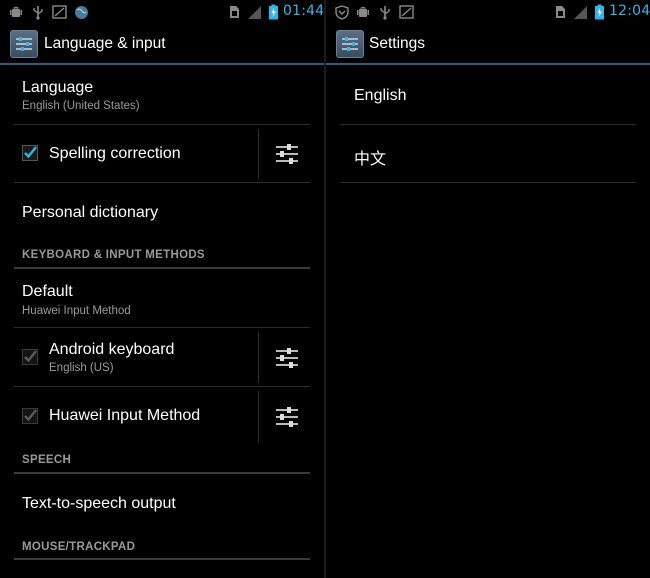  What do you see at coordinates (287, 417) in the screenshot?
I see `huawei-input-settings-icon` at bounding box center [287, 417].